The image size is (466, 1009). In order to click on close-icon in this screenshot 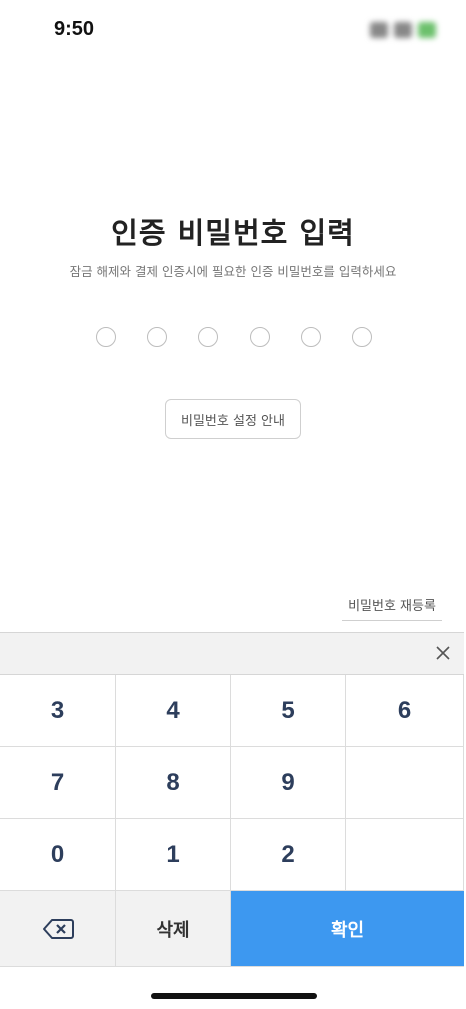, I will do `click(443, 653)`.